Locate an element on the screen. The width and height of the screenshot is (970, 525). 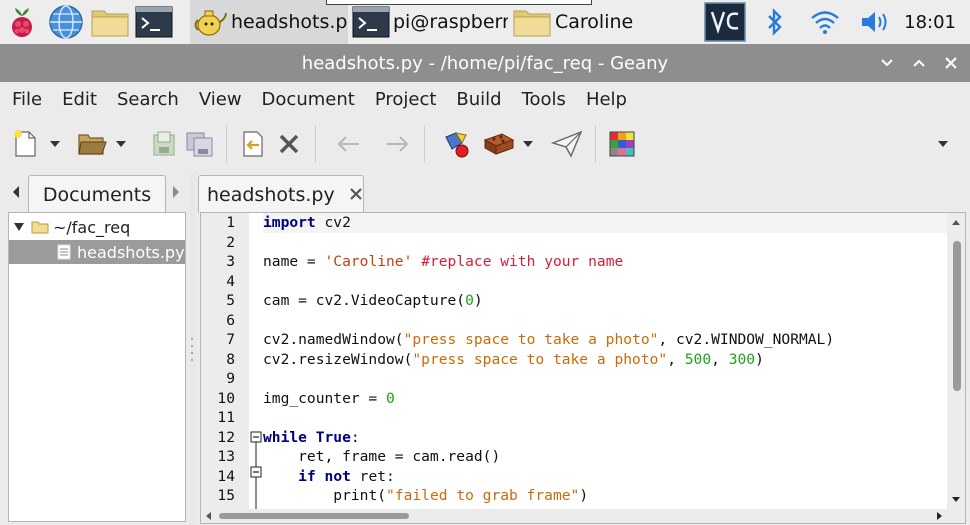
terminal-launcher is located at coordinates (154, 22).